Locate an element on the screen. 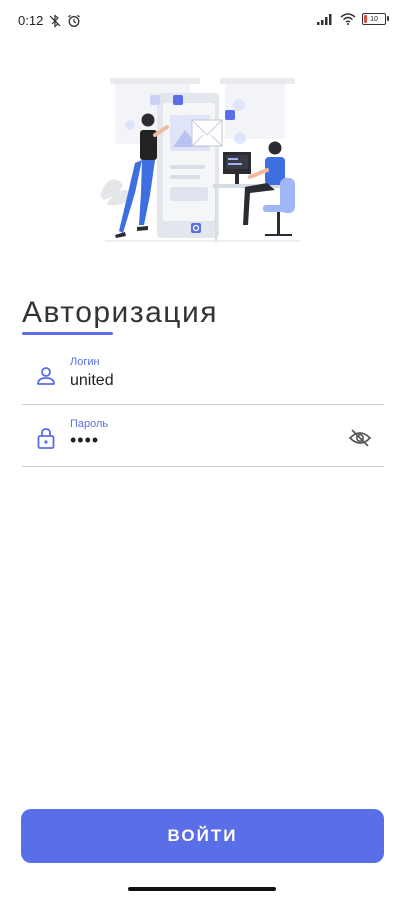  password-label: Пароль is located at coordinates (89, 424).